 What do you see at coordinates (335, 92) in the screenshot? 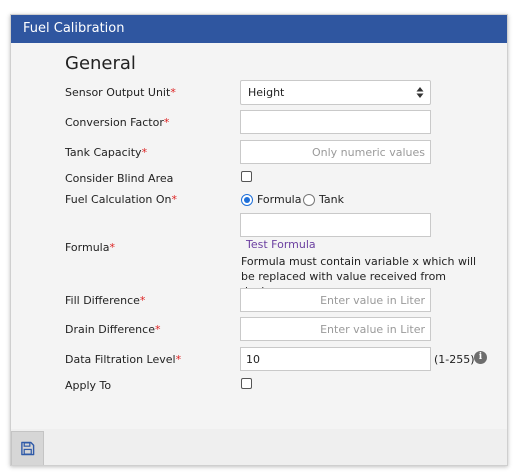
I see `sensor-output-unit-select: Height` at bounding box center [335, 92].